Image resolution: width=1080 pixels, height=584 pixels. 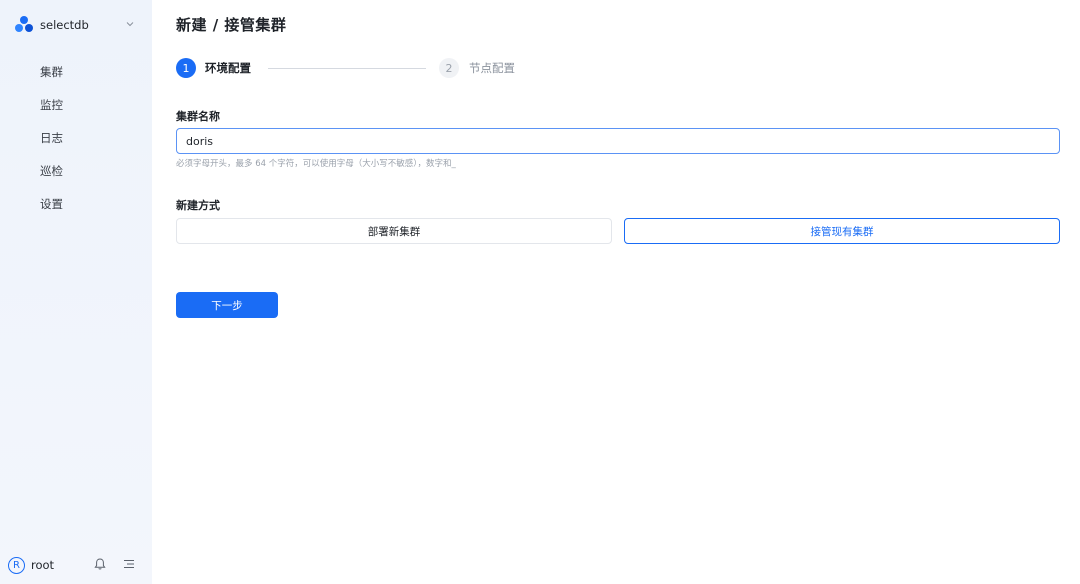 I want to click on step-1-label: 环境配置, so click(x=228, y=68).